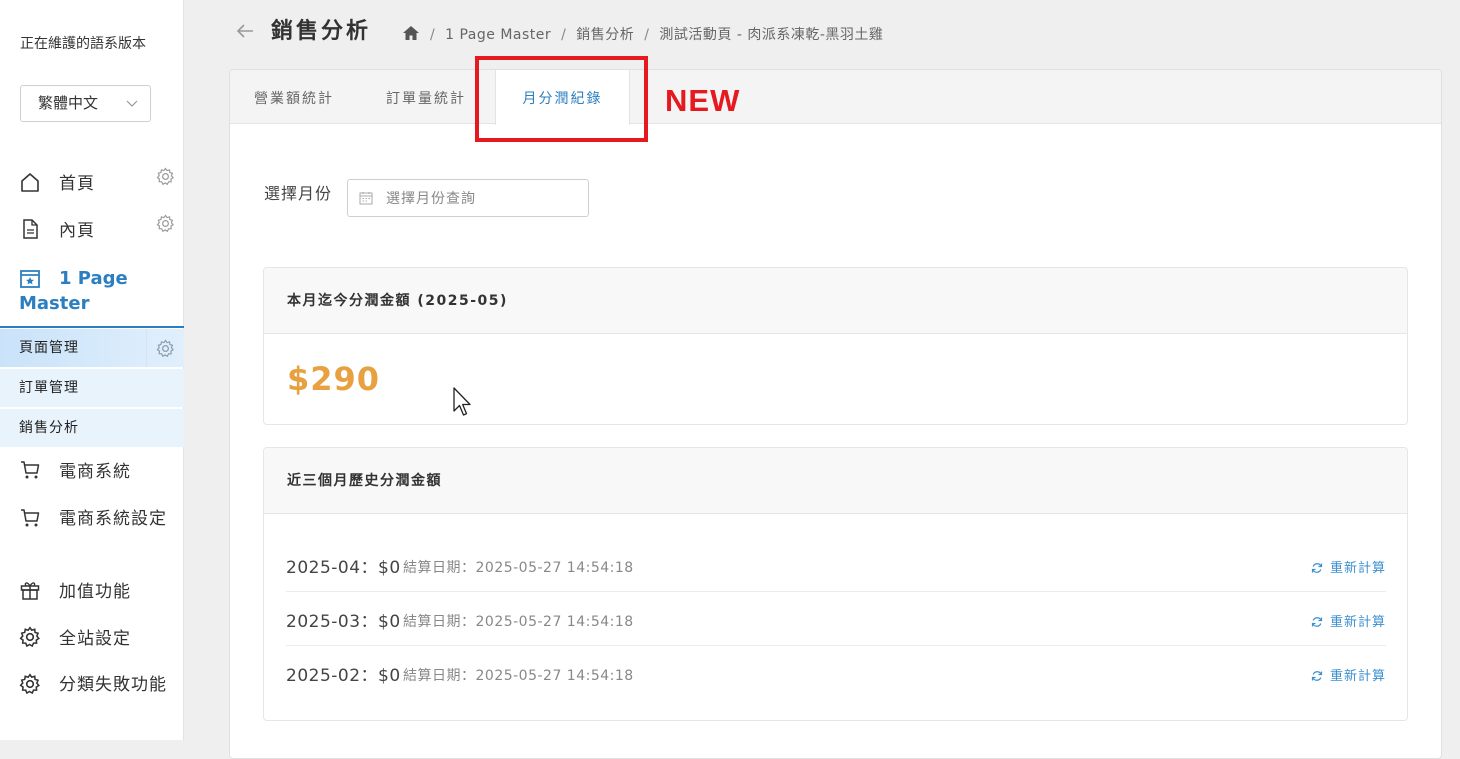 The height and width of the screenshot is (759, 1460). What do you see at coordinates (83, 44) in the screenshot?
I see `language-title: 正在維護的語系版本` at bounding box center [83, 44].